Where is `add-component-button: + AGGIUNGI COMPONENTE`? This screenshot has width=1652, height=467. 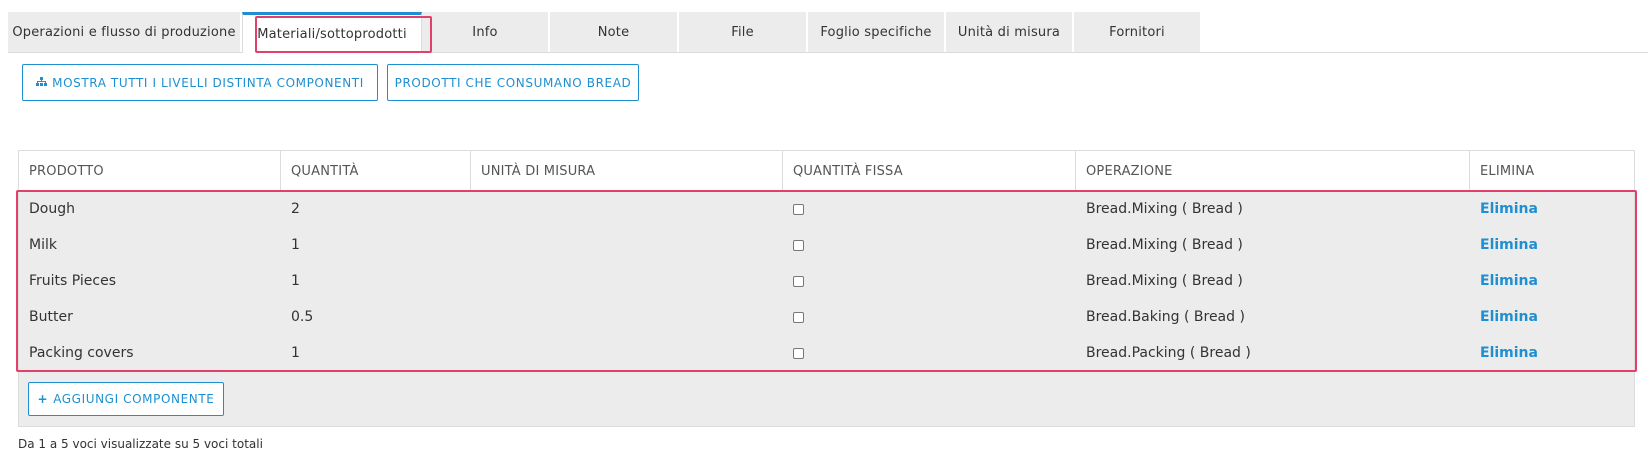 add-component-button: + AGGIUNGI COMPONENTE is located at coordinates (126, 399).